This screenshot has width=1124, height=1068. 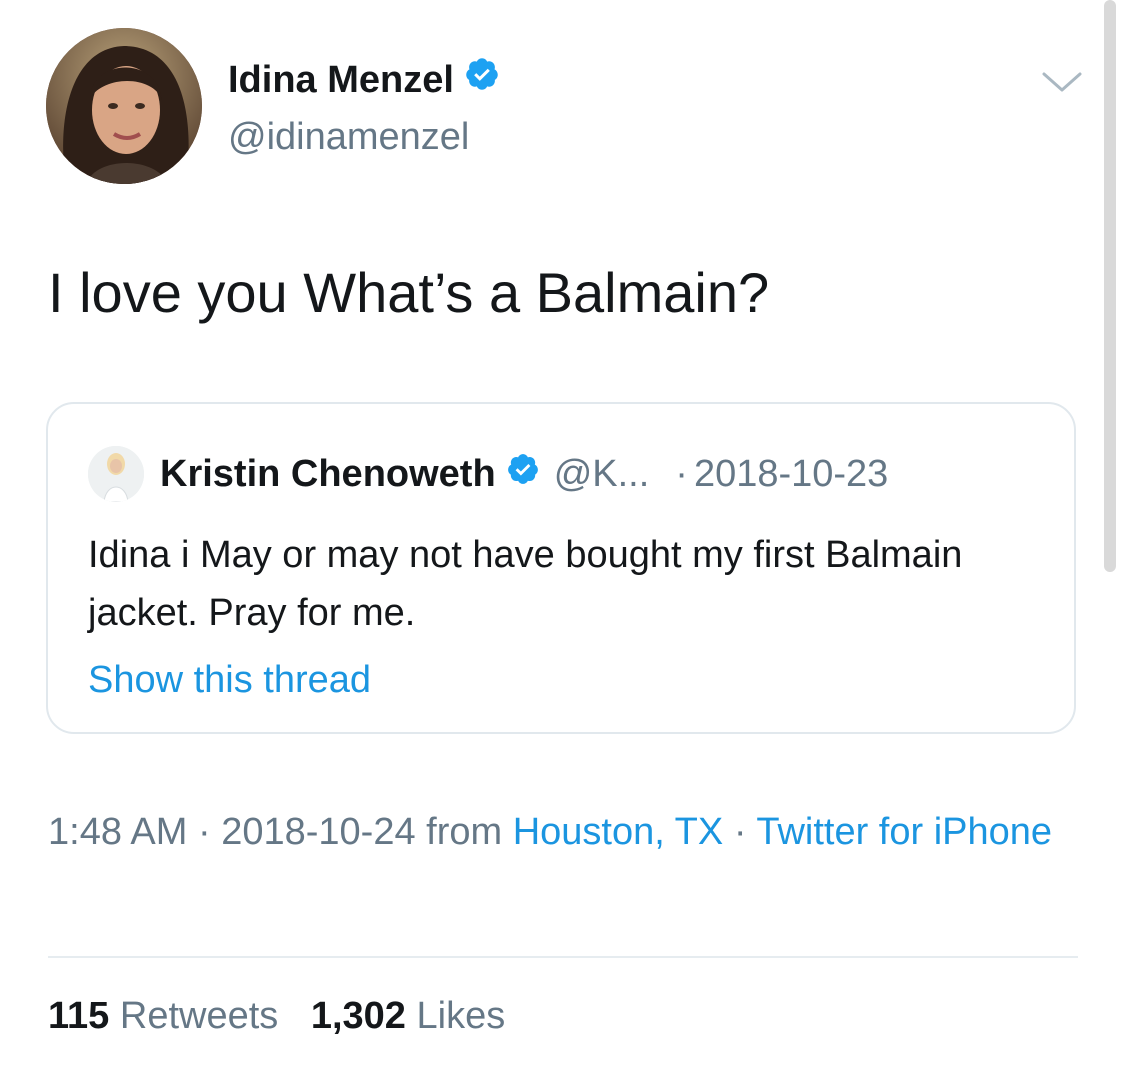 I want to click on author-name-text: Idina Menzel, so click(x=341, y=79).